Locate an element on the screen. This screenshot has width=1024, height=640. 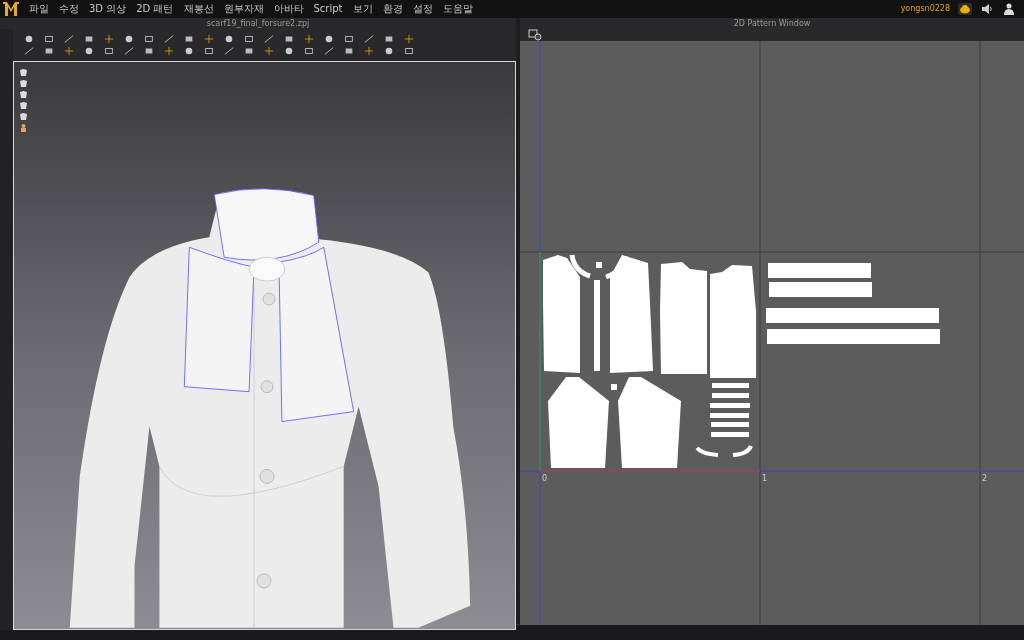
camera-icon is located at coordinates (535, 35).